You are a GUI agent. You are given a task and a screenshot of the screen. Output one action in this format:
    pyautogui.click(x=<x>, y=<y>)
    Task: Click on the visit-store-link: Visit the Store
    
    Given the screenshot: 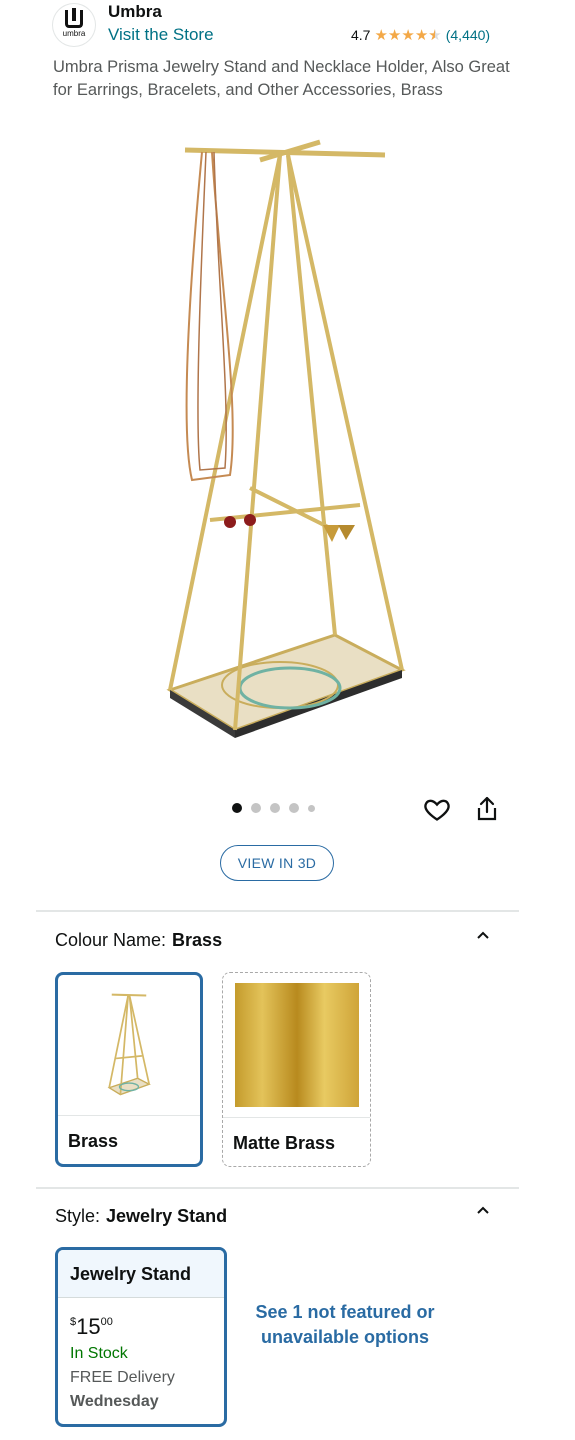 What is the action you would take?
    pyautogui.click(x=161, y=35)
    